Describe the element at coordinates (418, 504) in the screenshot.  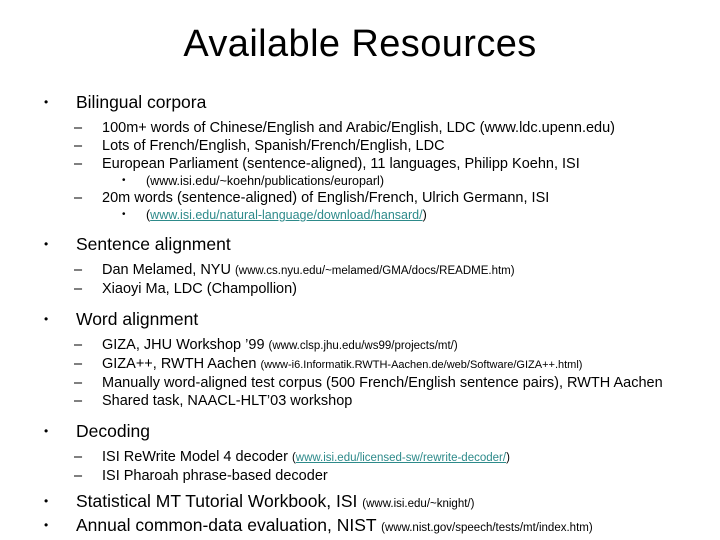
I see `workbook-url: (www.isi.edu/~knight/)` at that location.